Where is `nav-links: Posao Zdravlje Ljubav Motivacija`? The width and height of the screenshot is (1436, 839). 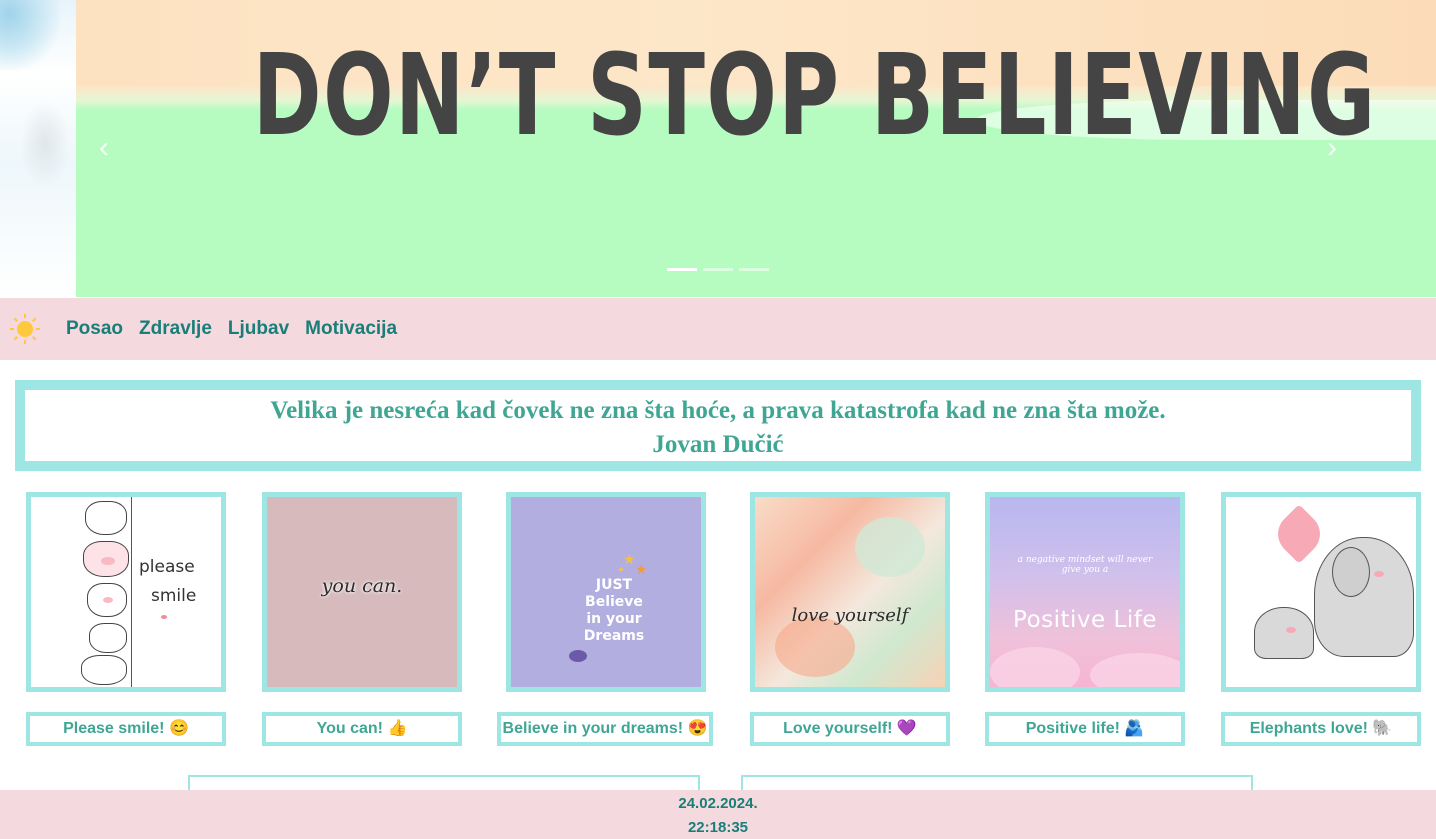
nav-links: Posao Zdravlje Ljubav Motivacija is located at coordinates (231, 329).